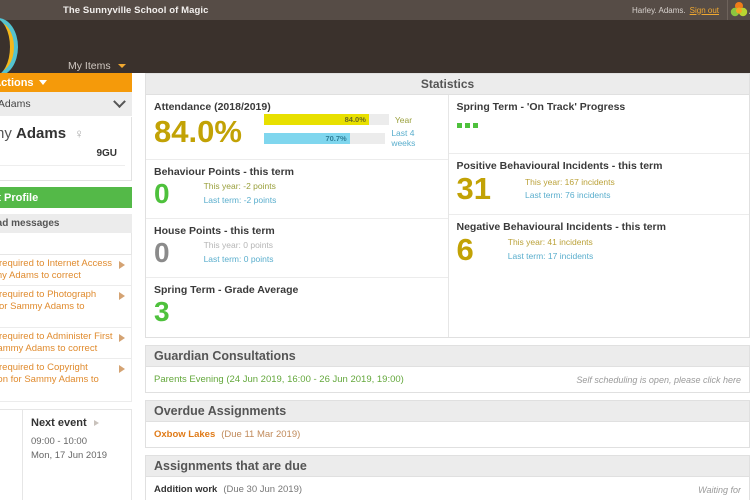 The width and height of the screenshot is (750, 500). What do you see at coordinates (119, 101) in the screenshot?
I see `chevron-down-icon` at bounding box center [119, 101].